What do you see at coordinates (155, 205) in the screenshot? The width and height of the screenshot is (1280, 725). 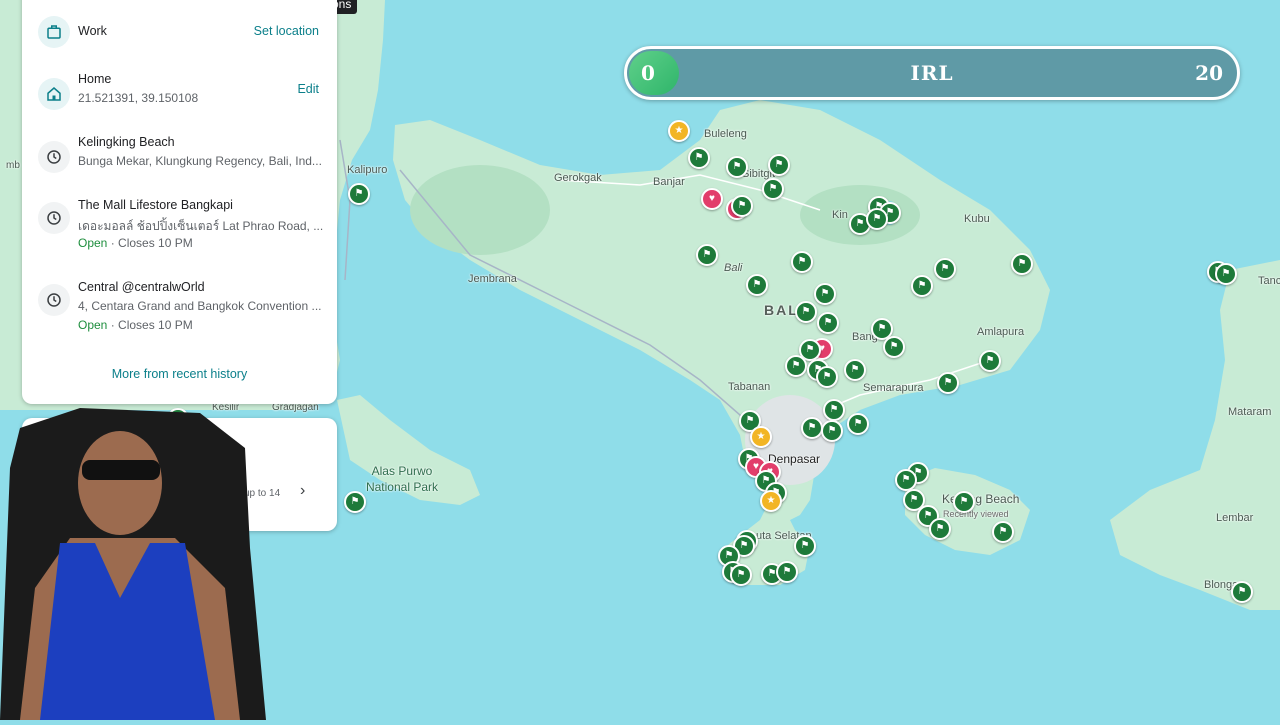 I see `recent-item-title: The Mall Lifestore Bangkapi` at bounding box center [155, 205].